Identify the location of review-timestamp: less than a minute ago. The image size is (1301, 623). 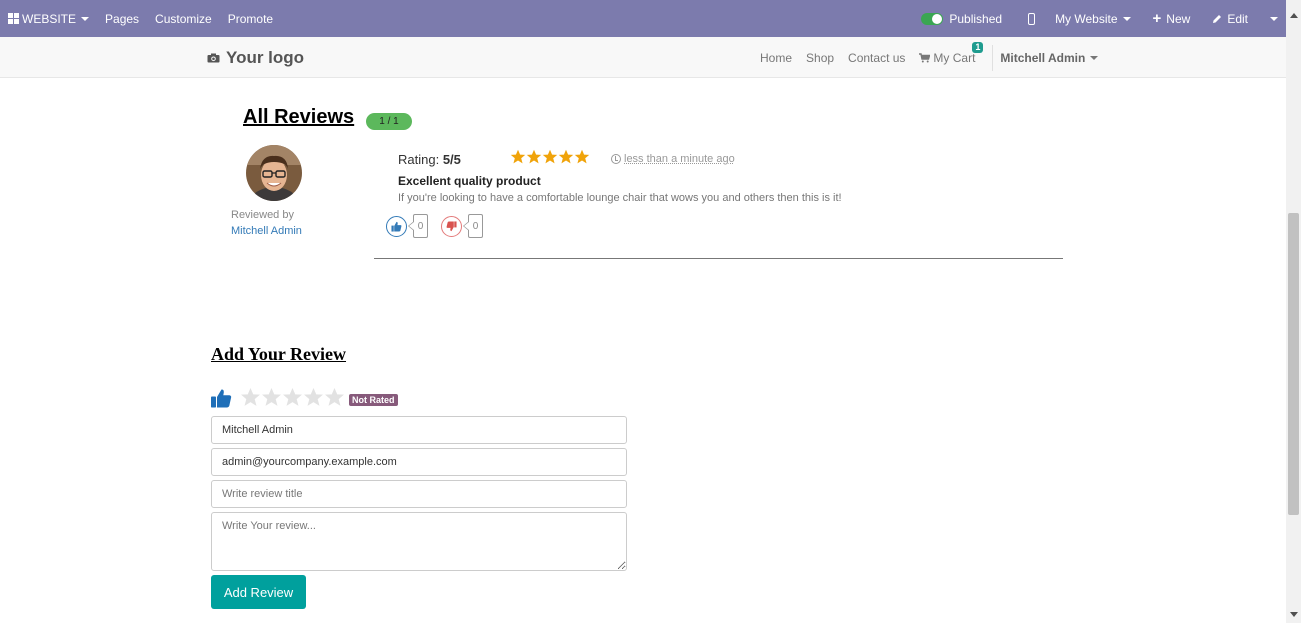
(673, 159).